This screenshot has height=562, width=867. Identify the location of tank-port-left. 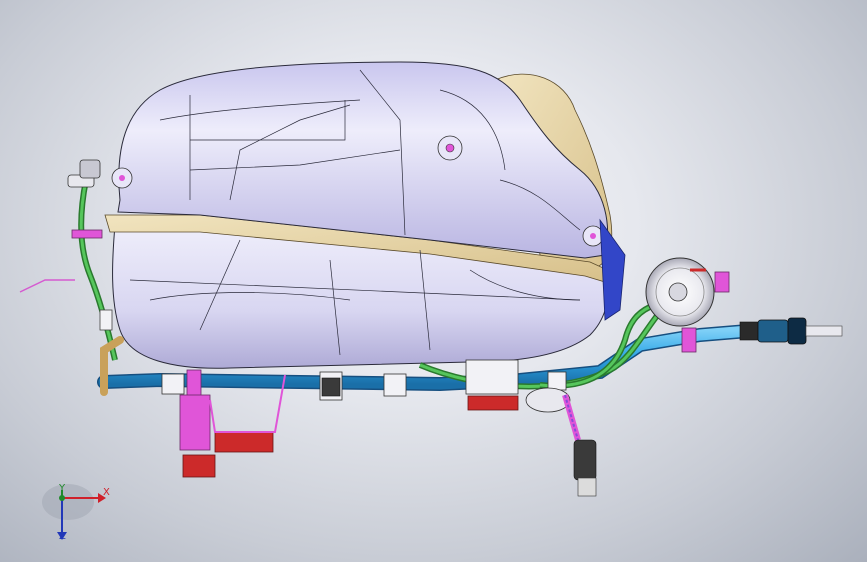
(122, 178).